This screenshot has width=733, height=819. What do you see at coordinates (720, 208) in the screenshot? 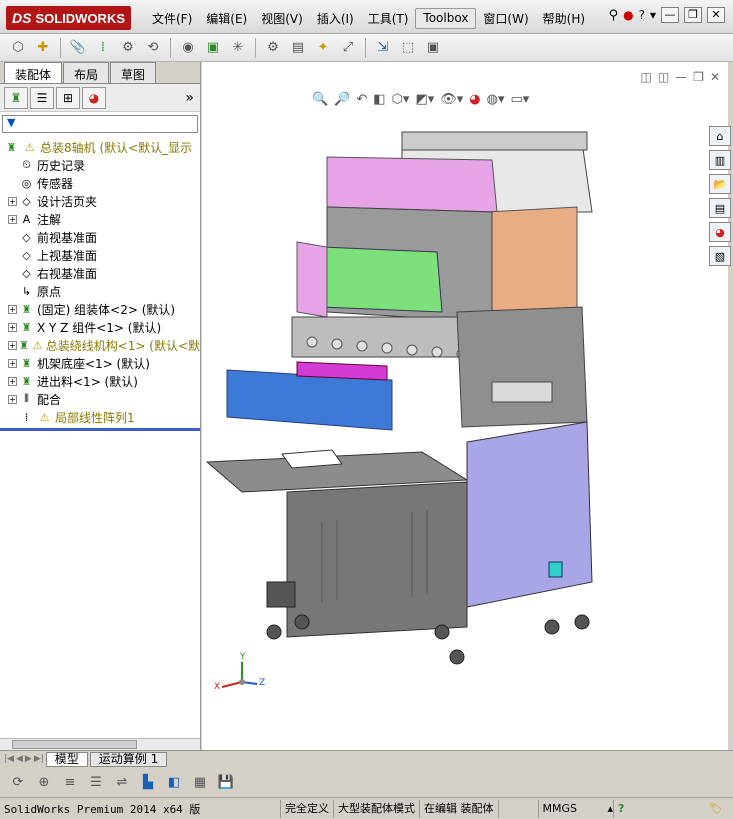
I see `view-palette-icon: ▤` at bounding box center [720, 208].